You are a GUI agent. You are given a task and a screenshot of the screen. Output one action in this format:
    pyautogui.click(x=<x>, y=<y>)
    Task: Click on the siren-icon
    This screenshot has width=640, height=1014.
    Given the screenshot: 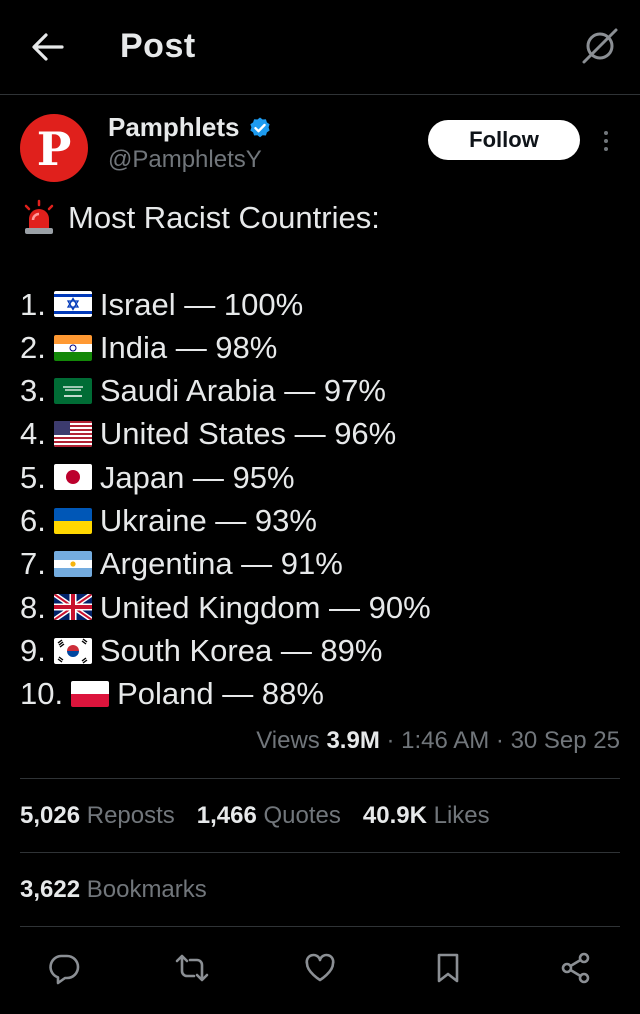 What is the action you would take?
    pyautogui.click(x=39, y=216)
    